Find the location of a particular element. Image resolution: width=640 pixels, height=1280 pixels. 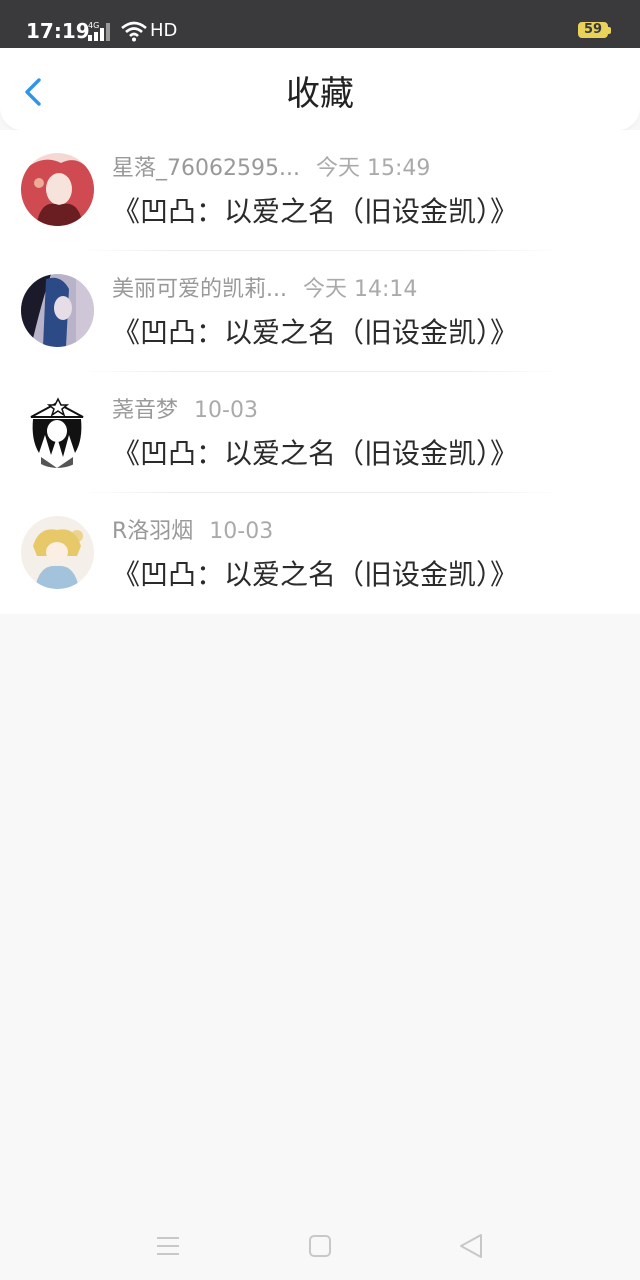

nav-bar: 收藏 is located at coordinates (320, 89).